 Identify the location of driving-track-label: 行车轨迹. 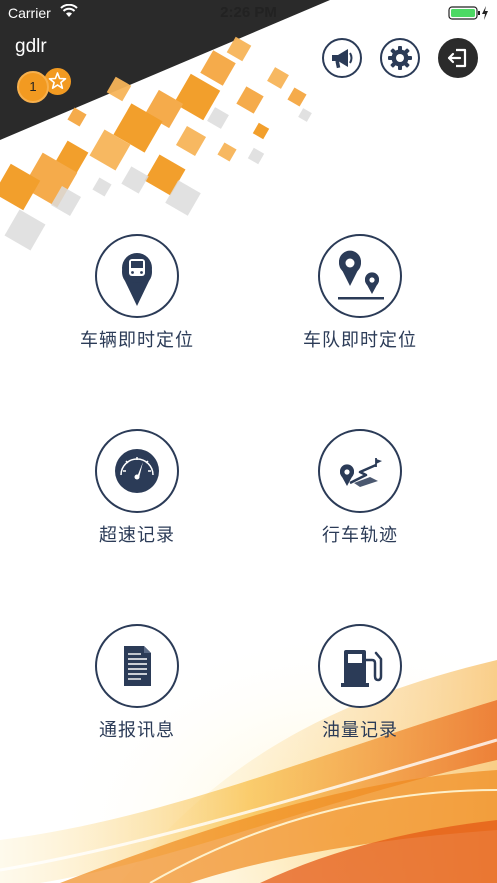
(360, 535).